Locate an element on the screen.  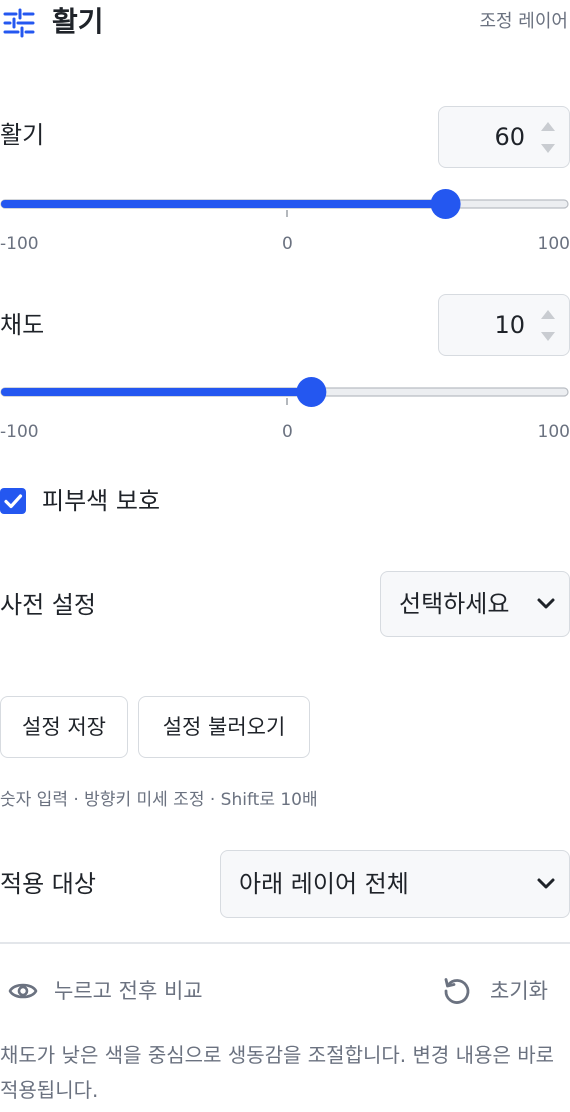
apply-to-select: 아래 레이어 전체 is located at coordinates (395, 884).